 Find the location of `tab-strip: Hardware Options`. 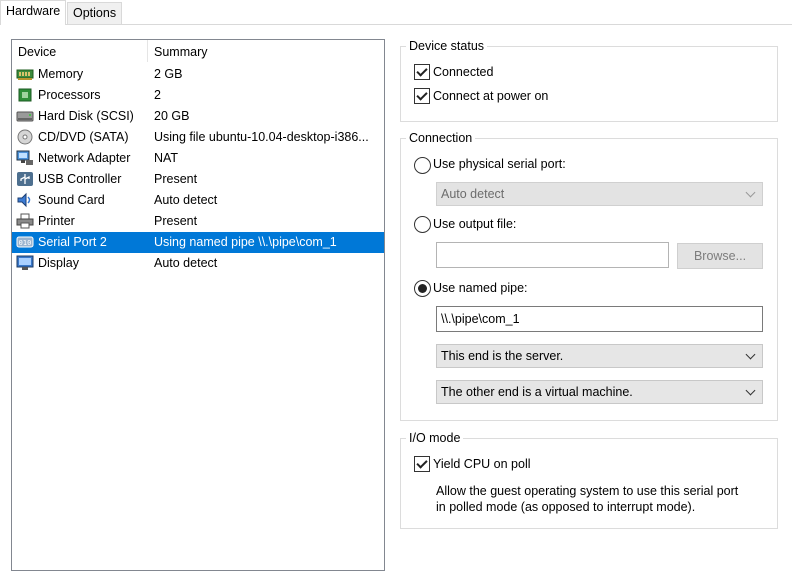

tab-strip: Hardware Options is located at coordinates (396, 12).